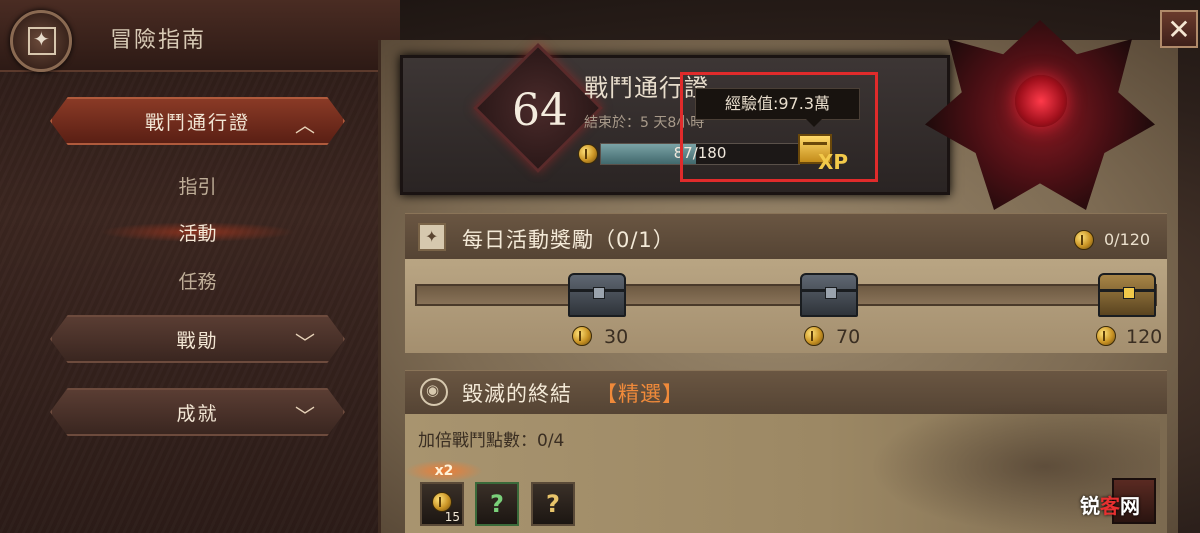 The width and height of the screenshot is (1200, 533). What do you see at coordinates (158, 40) in the screenshot?
I see `page-title: 冒險指南` at bounding box center [158, 40].